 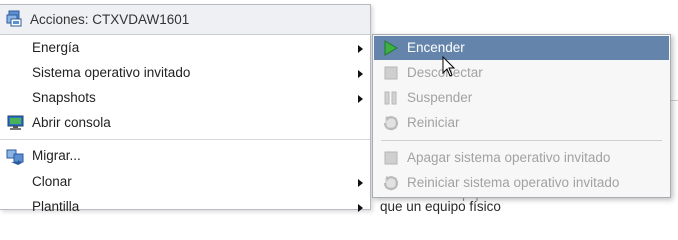 I want to click on menu-item-label: Snapshots, so click(x=64, y=97).